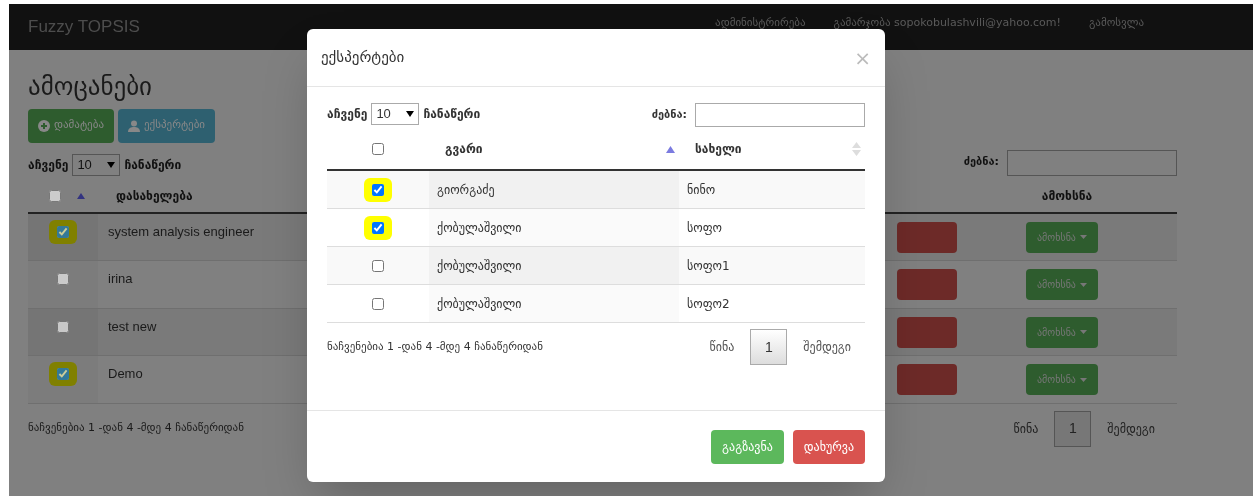 The height and width of the screenshot is (496, 1253). What do you see at coordinates (84, 27) in the screenshot?
I see `brand-title: Fuzzy TOPSIS` at bounding box center [84, 27].